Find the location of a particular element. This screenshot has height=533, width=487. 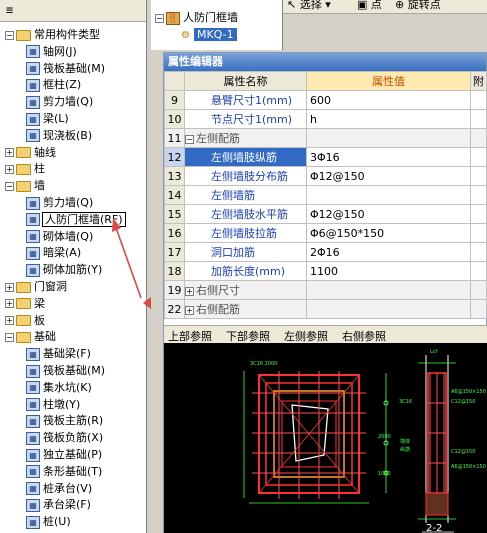

tree-item-2: ▦ 筏板基础(M) is located at coordinates (65, 69).